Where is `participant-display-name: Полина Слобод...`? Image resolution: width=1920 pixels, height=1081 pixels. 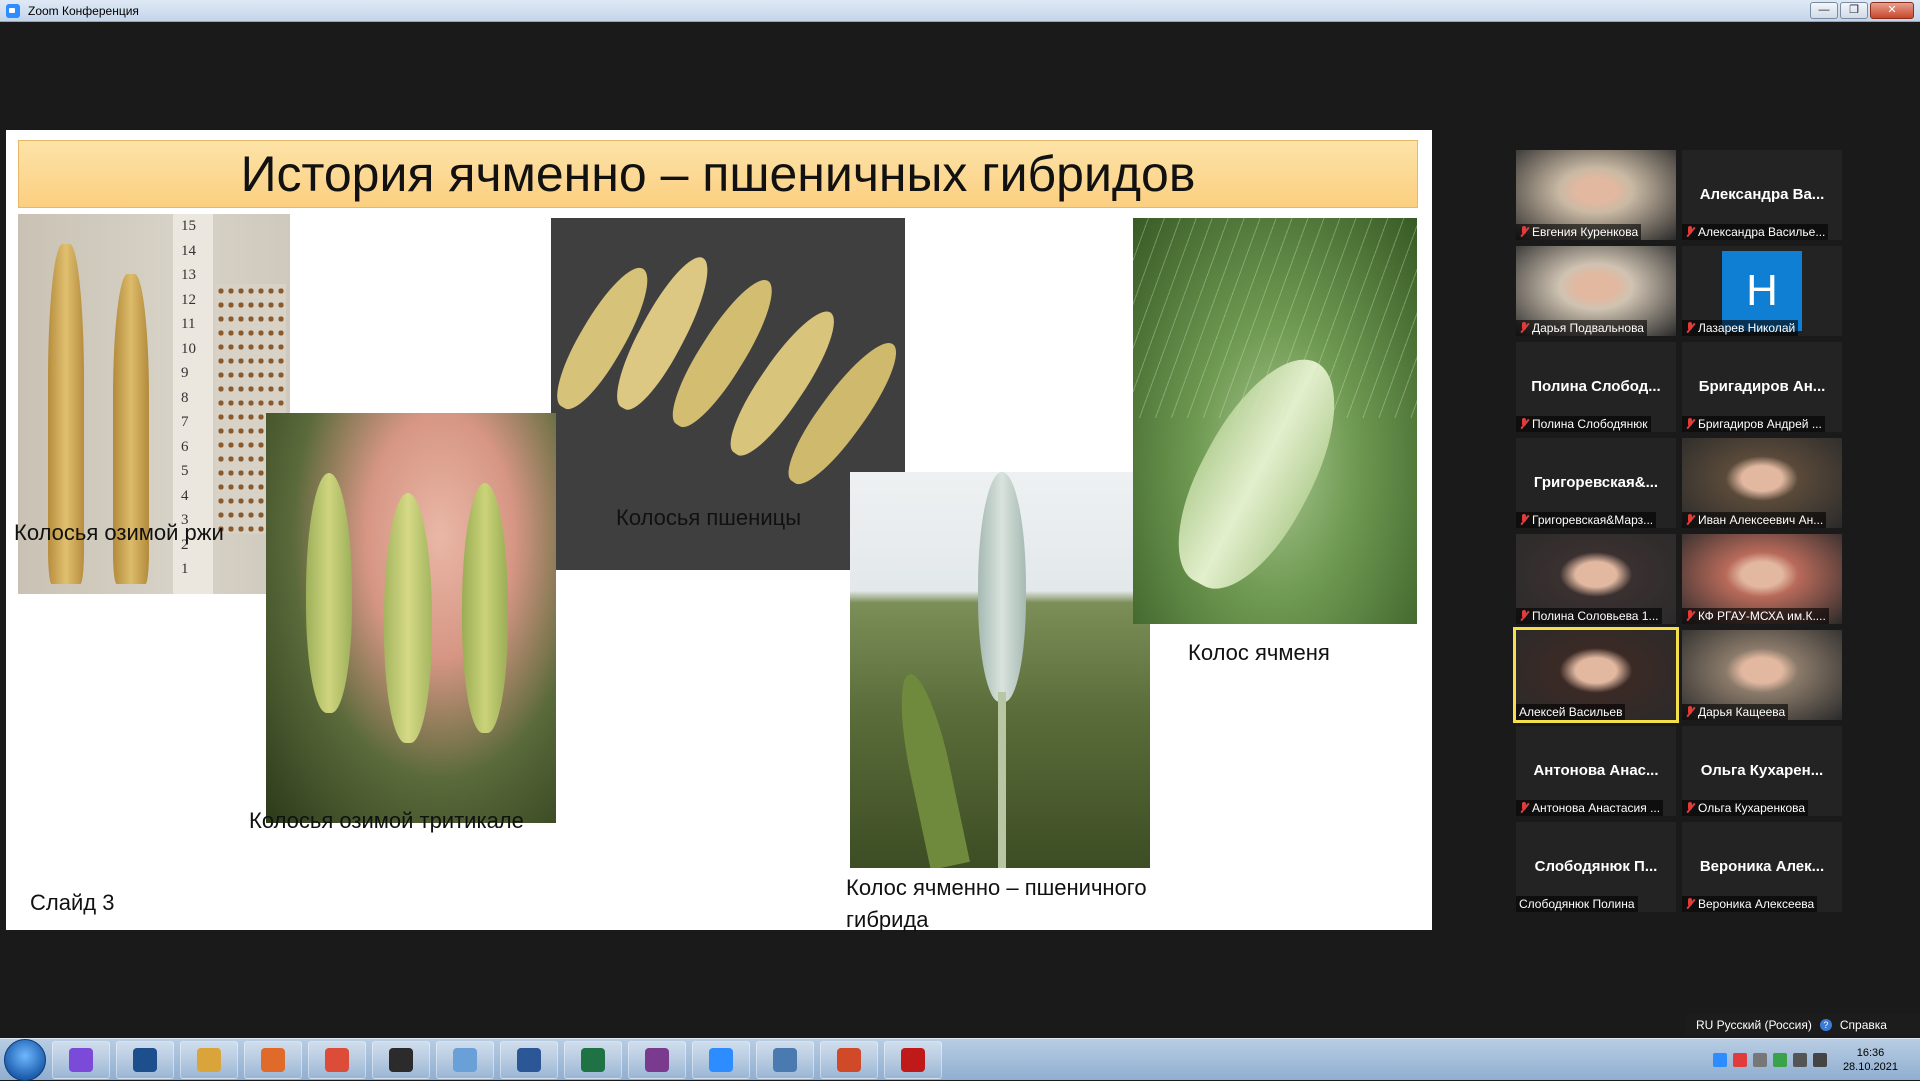 participant-display-name: Полина Слобод... is located at coordinates (1596, 386).